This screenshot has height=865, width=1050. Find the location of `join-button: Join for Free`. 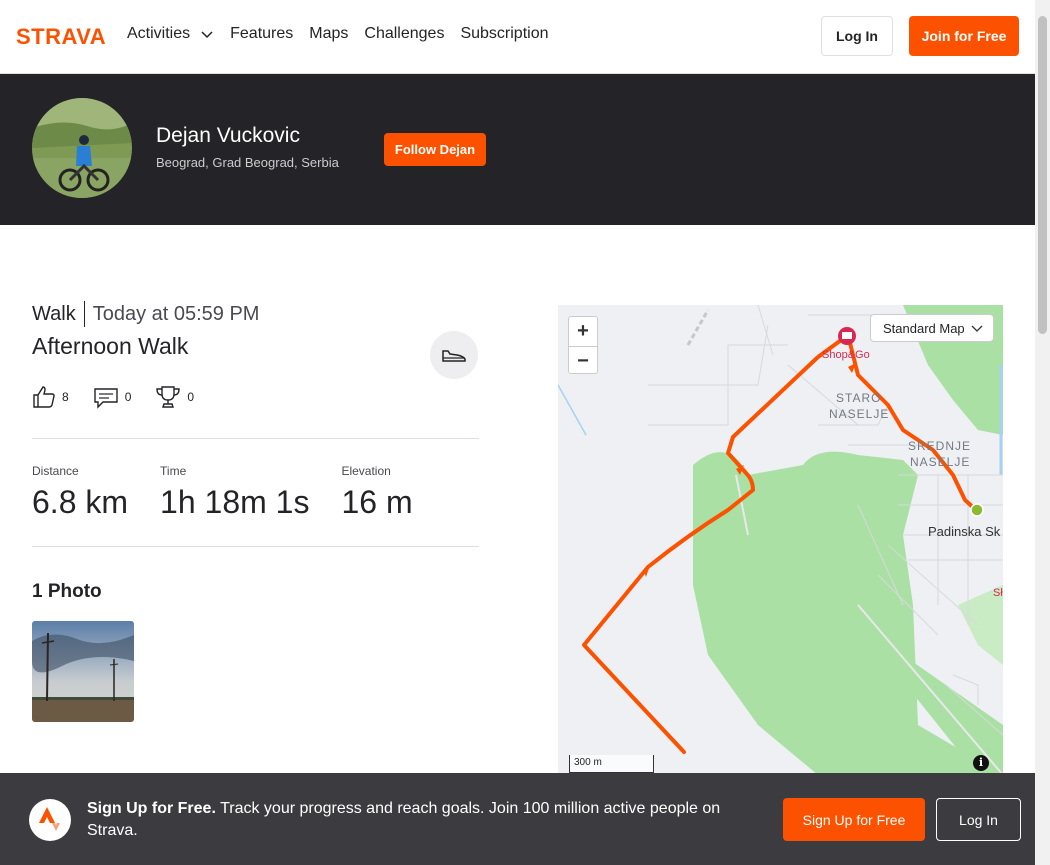

join-button: Join for Free is located at coordinates (964, 36).